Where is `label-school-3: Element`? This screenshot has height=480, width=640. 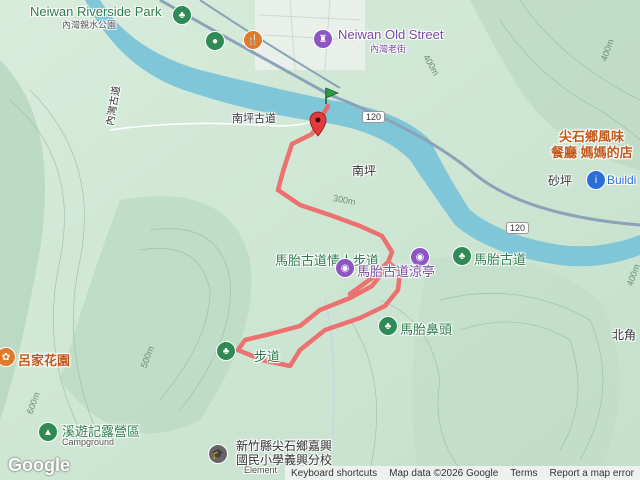
label-school-3: Element is located at coordinates (261, 470).